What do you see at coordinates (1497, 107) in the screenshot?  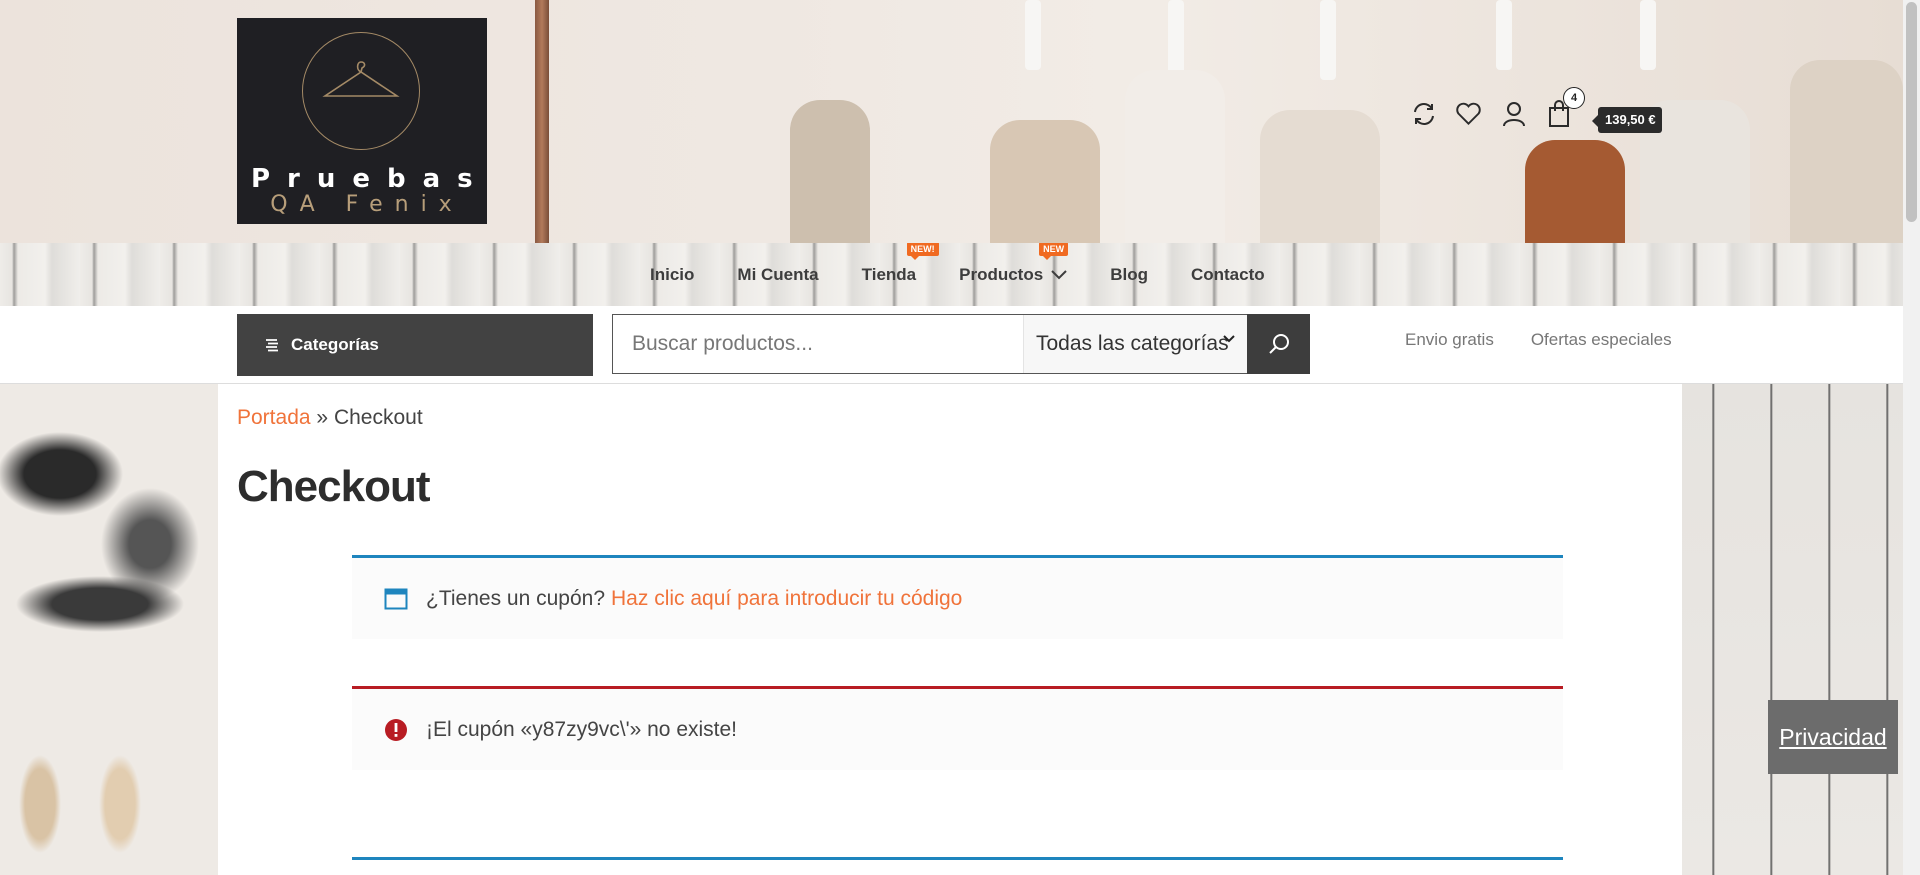 I see `header-actions: 4` at bounding box center [1497, 107].